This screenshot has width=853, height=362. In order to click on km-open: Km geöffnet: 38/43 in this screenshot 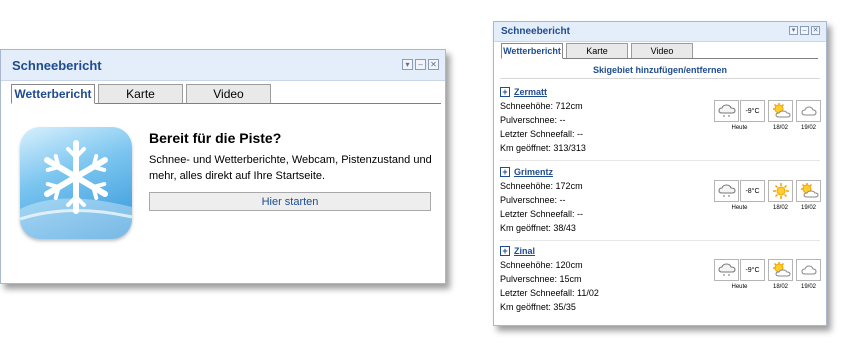, I will do `click(538, 228)`.